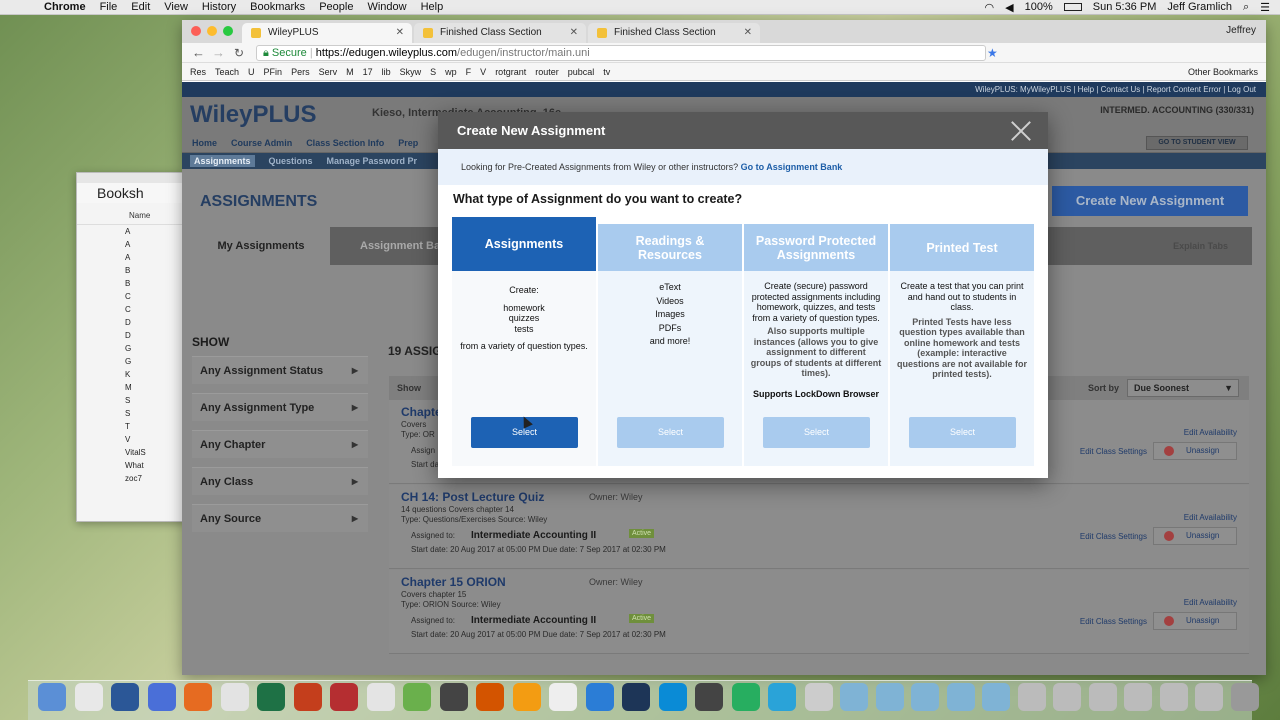 The width and height of the screenshot is (1280, 720). Describe the element at coordinates (65, 7) in the screenshot. I see `app-menu: Chrome` at that location.